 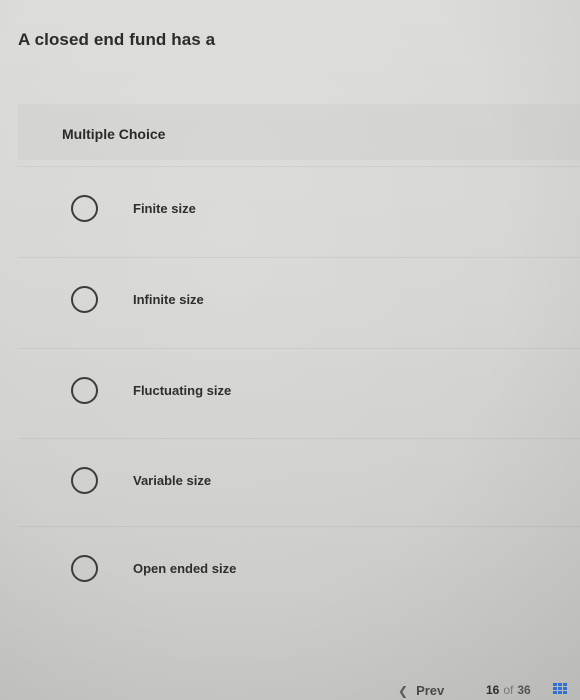 What do you see at coordinates (299, 211) in the screenshot?
I see `option-finite-size: Finite size` at bounding box center [299, 211].